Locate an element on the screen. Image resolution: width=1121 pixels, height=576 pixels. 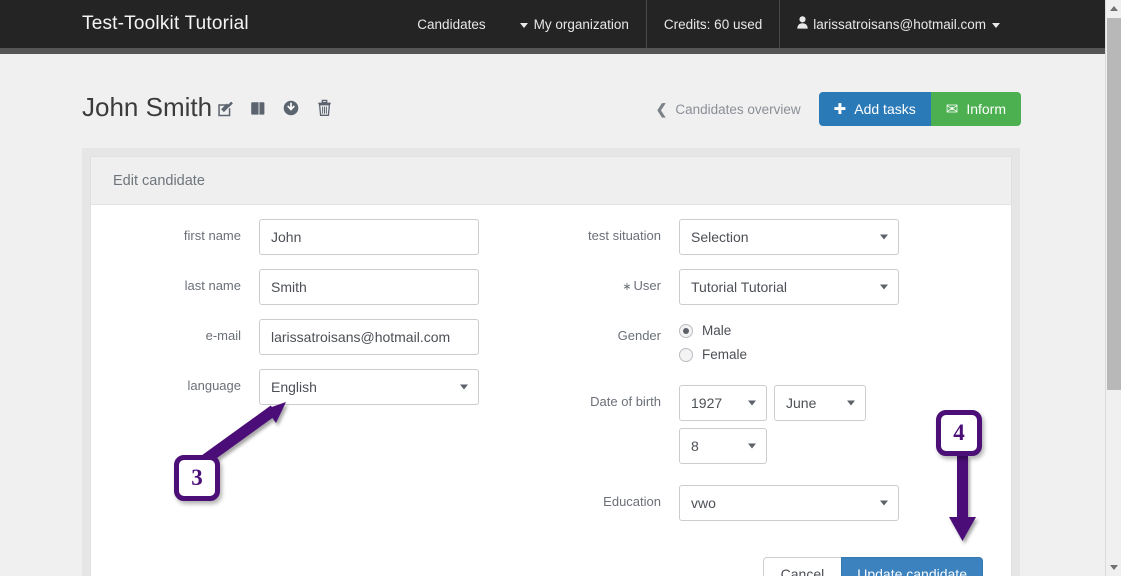
user-control: Tutorial Tutorial is located at coordinates (789, 287).